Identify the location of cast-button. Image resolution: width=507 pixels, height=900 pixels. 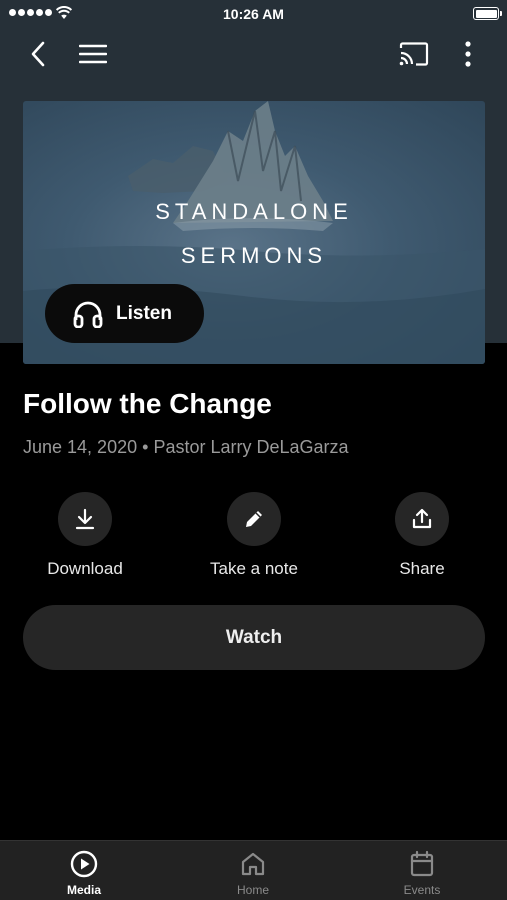
(414, 54).